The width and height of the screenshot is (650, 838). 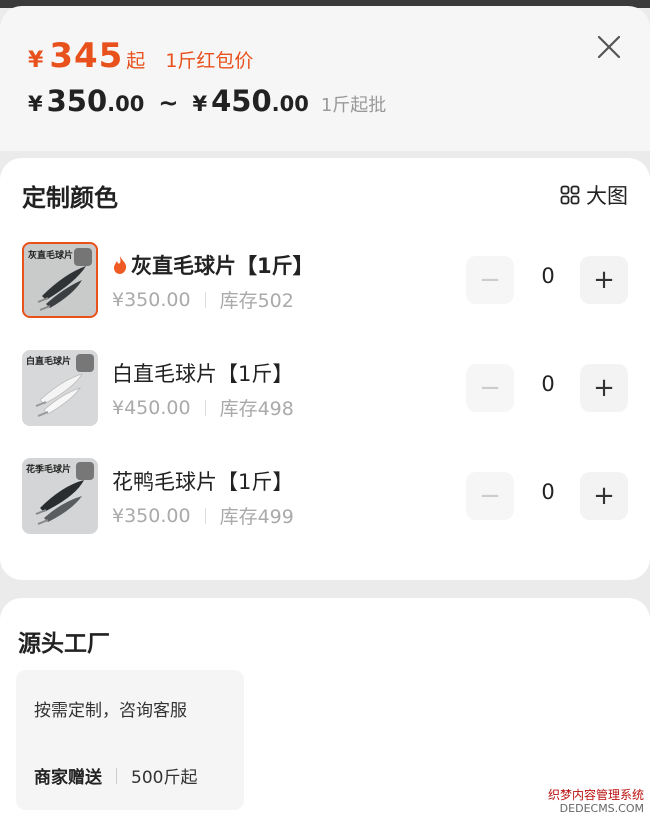 I want to click on sku-meta: ¥450.00 库存498, so click(x=203, y=407).